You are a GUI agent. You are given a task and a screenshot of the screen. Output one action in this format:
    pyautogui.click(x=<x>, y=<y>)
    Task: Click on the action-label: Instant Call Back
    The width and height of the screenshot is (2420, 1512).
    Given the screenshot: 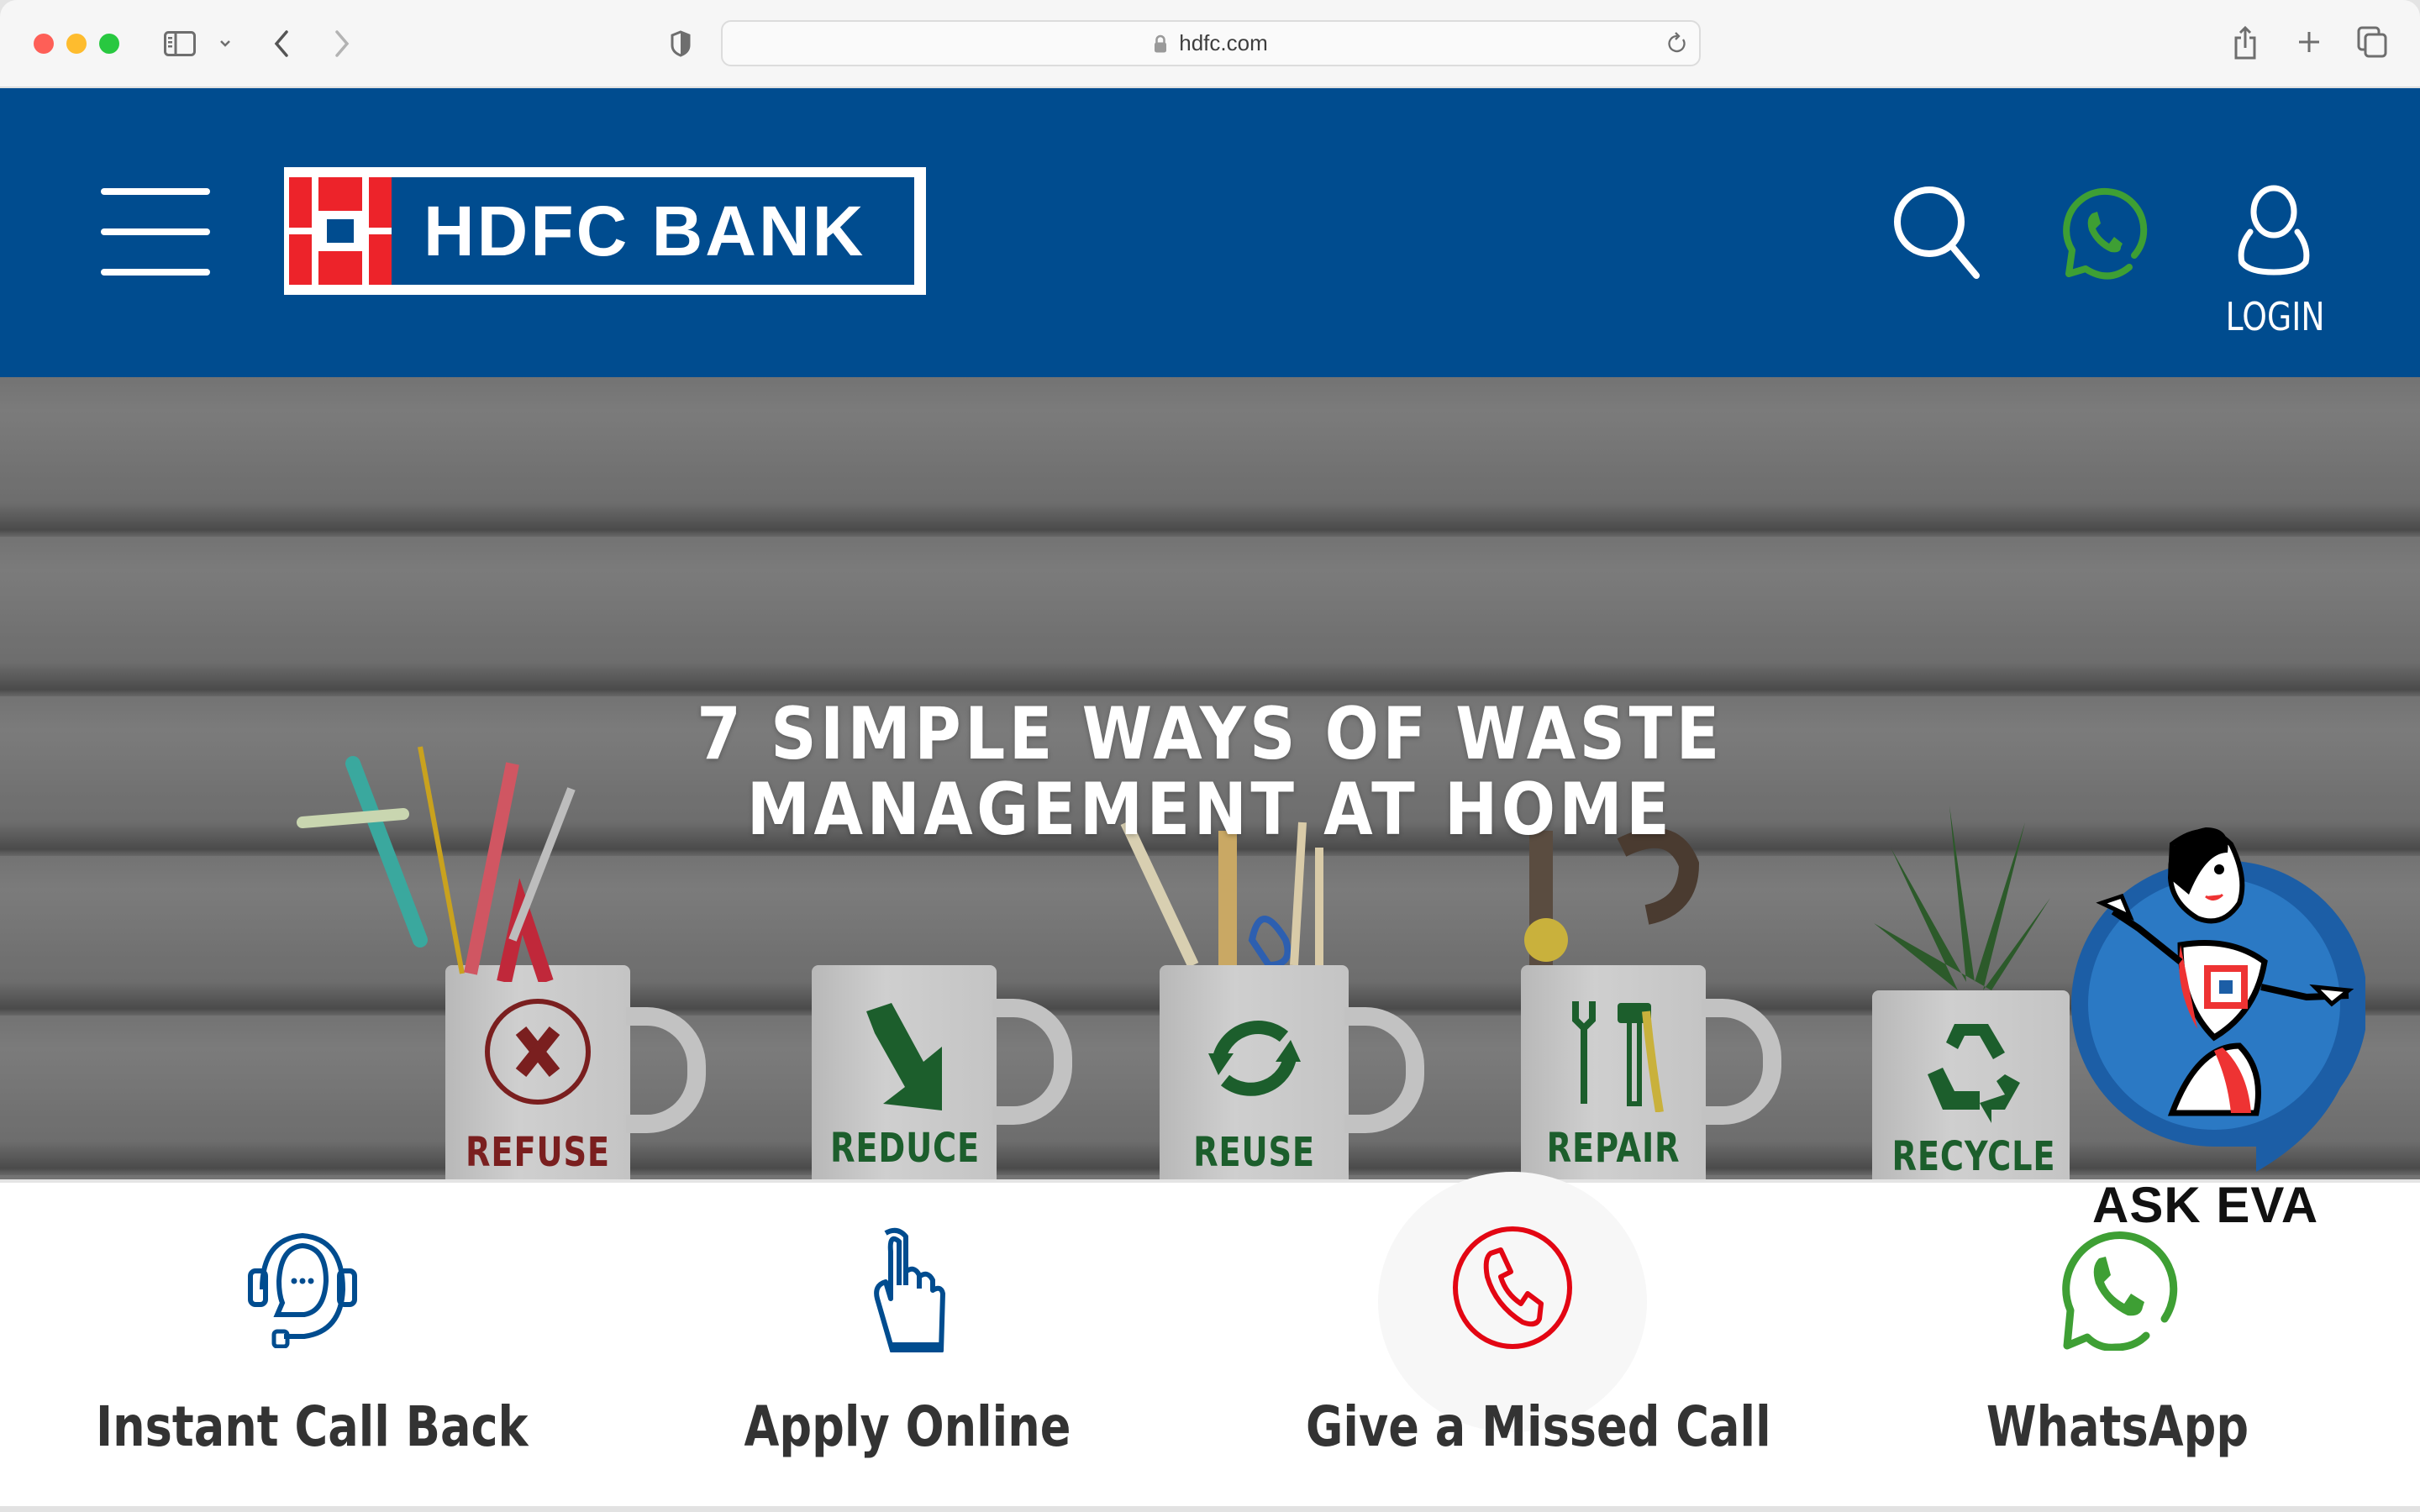 What is the action you would take?
    pyautogui.click(x=313, y=1426)
    